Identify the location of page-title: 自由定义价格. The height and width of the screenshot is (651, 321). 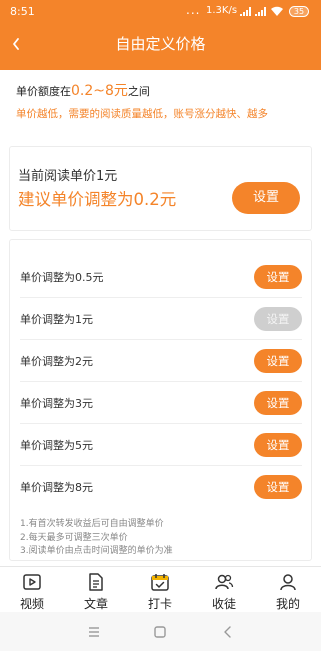
(160, 44).